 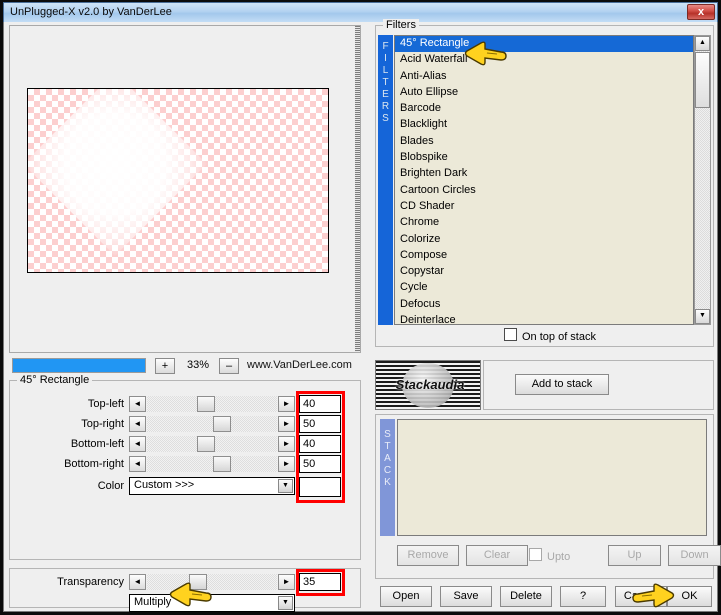 I want to click on stack-group: STACK Remove Clear Upto Up Down, so click(x=548, y=496).